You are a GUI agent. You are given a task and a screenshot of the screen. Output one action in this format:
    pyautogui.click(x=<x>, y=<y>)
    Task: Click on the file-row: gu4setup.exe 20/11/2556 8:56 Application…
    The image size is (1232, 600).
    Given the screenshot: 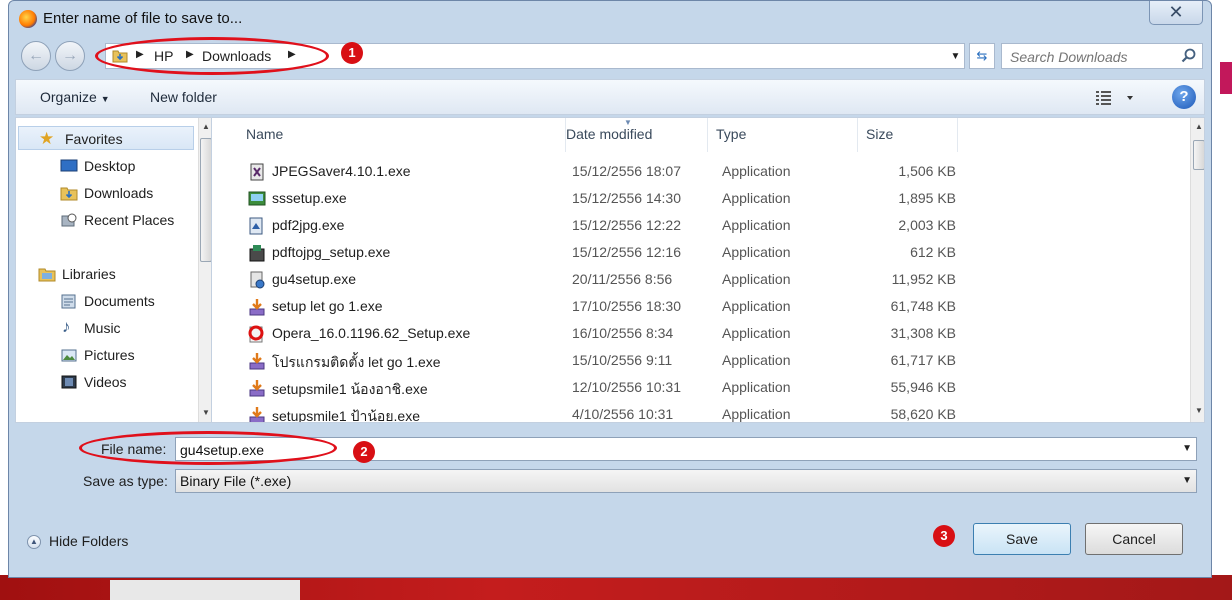 What is the action you would take?
    pyautogui.click(x=692, y=279)
    